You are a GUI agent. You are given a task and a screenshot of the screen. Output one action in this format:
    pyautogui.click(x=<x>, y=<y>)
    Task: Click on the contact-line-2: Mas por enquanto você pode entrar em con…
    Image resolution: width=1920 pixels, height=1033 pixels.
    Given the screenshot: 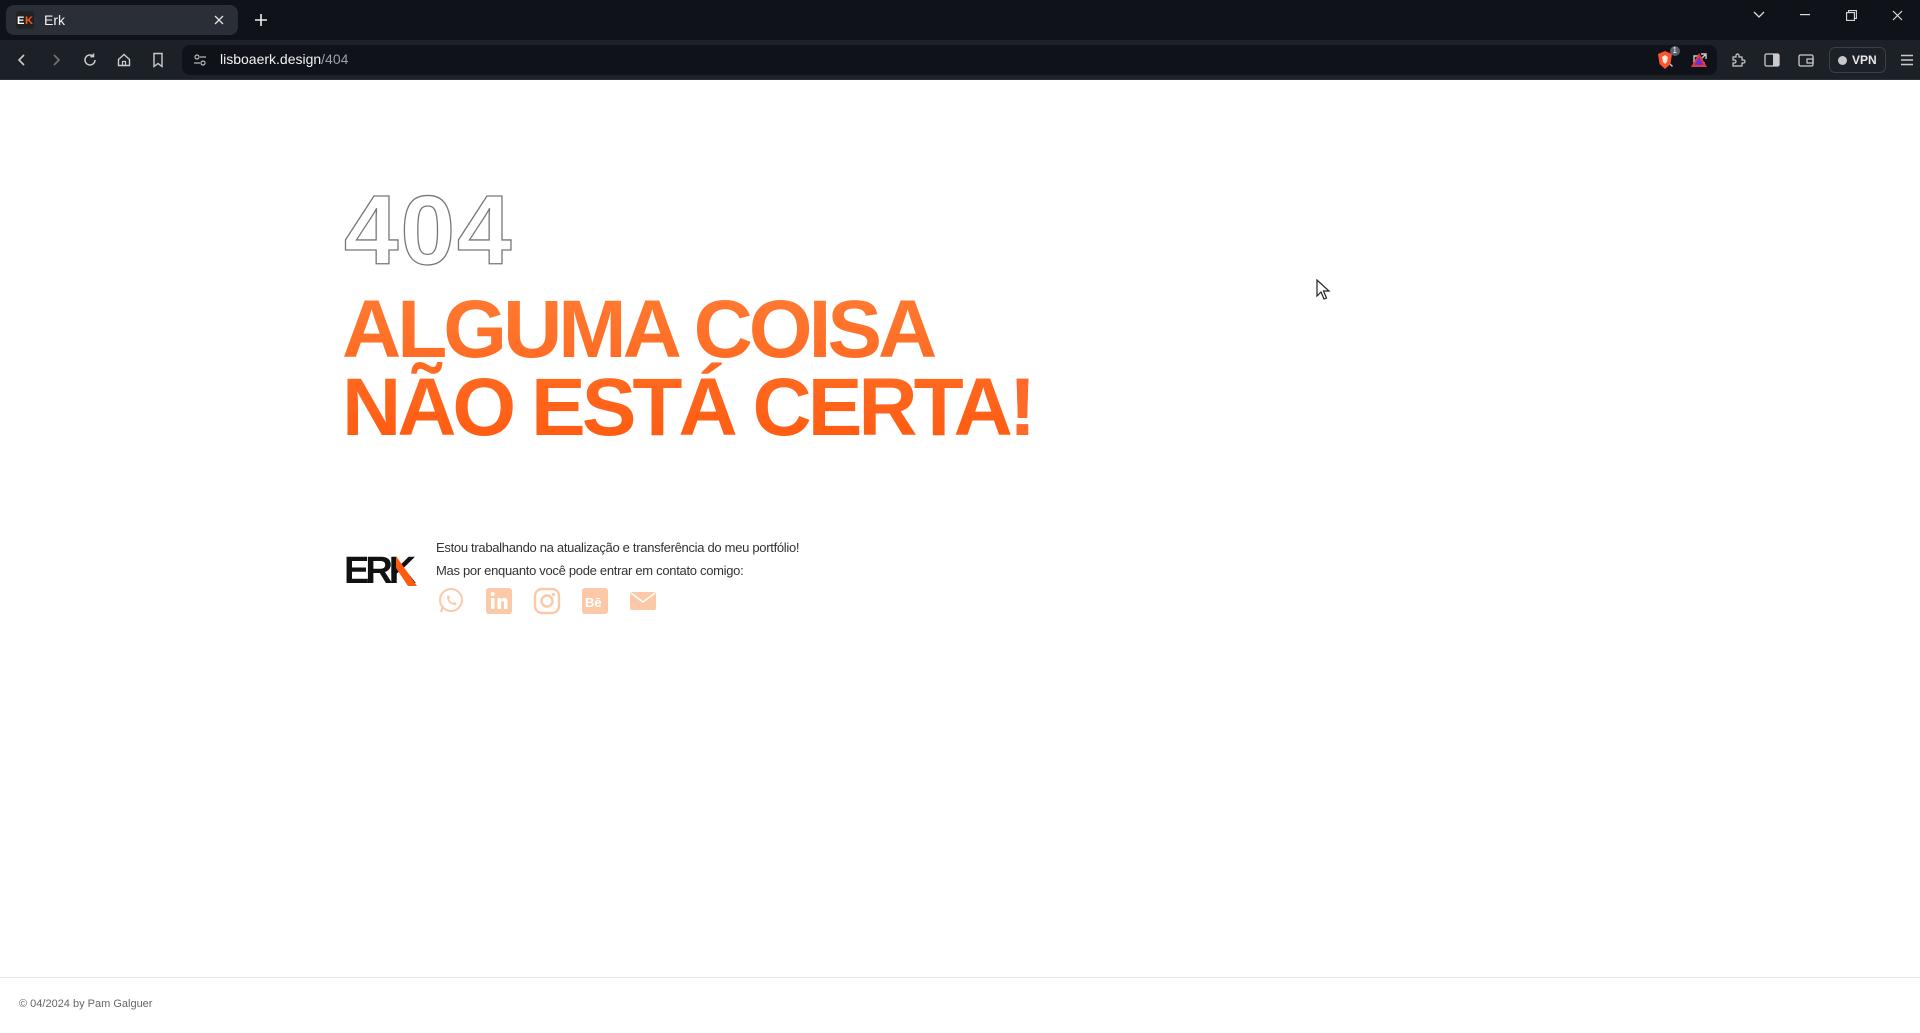 What is the action you would take?
    pyautogui.click(x=590, y=570)
    